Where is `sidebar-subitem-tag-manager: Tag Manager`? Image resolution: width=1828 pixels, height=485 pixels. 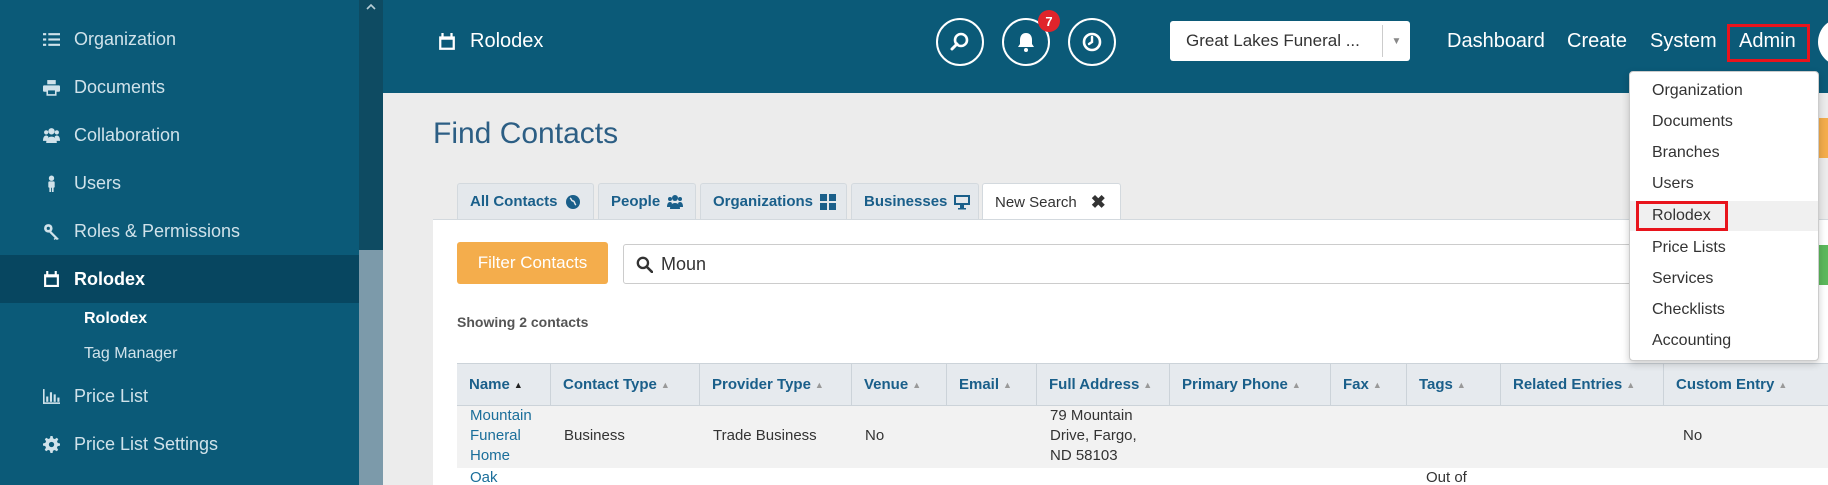 sidebar-subitem-tag-manager: Tag Manager is located at coordinates (130, 354).